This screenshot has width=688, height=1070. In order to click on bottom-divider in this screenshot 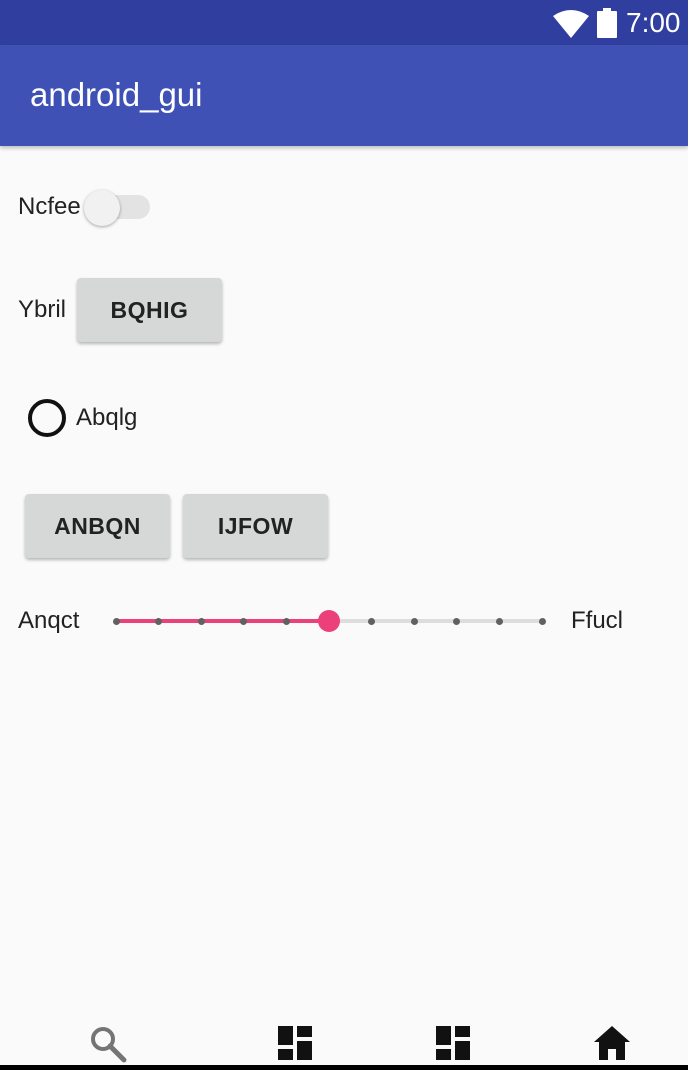, I will do `click(344, 1067)`.